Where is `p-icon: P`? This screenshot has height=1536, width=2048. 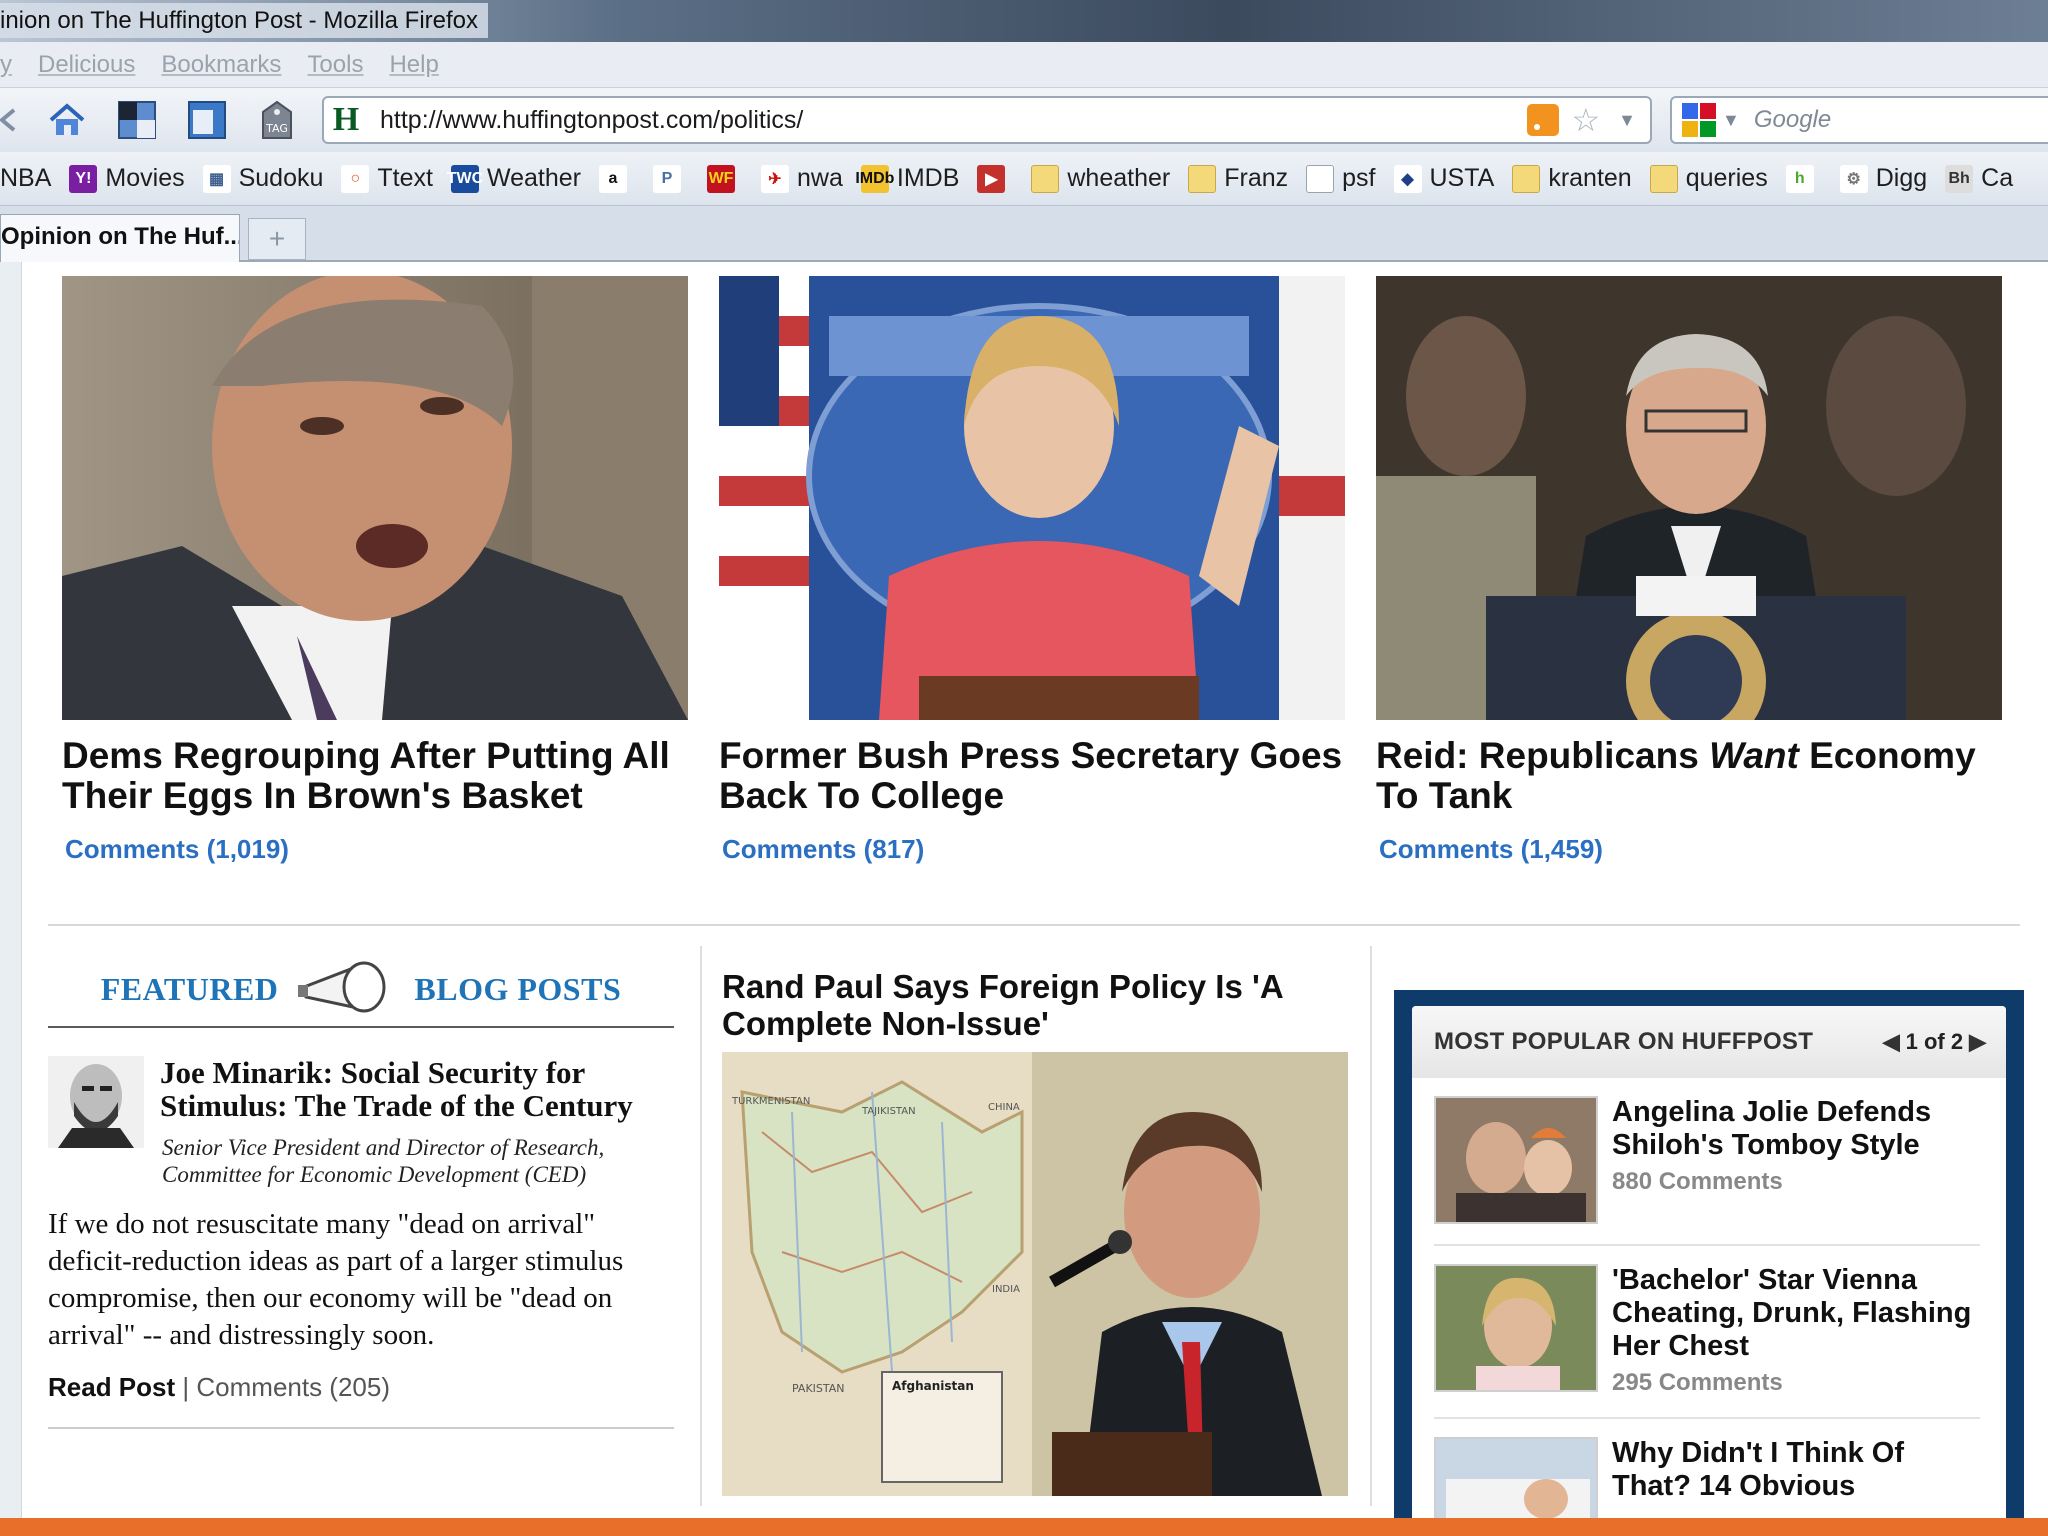 p-icon: P is located at coordinates (667, 178).